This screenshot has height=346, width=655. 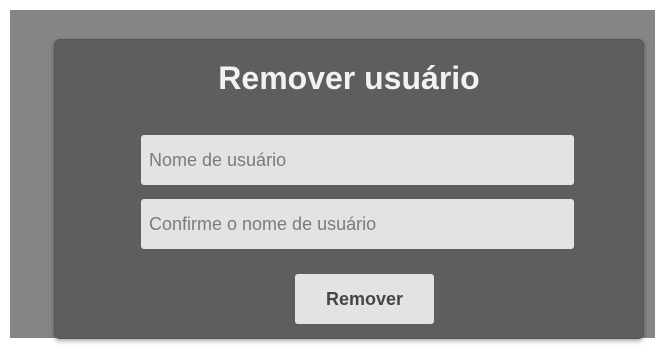 What do you see at coordinates (357, 224) in the screenshot?
I see `confirm-username-input` at bounding box center [357, 224].